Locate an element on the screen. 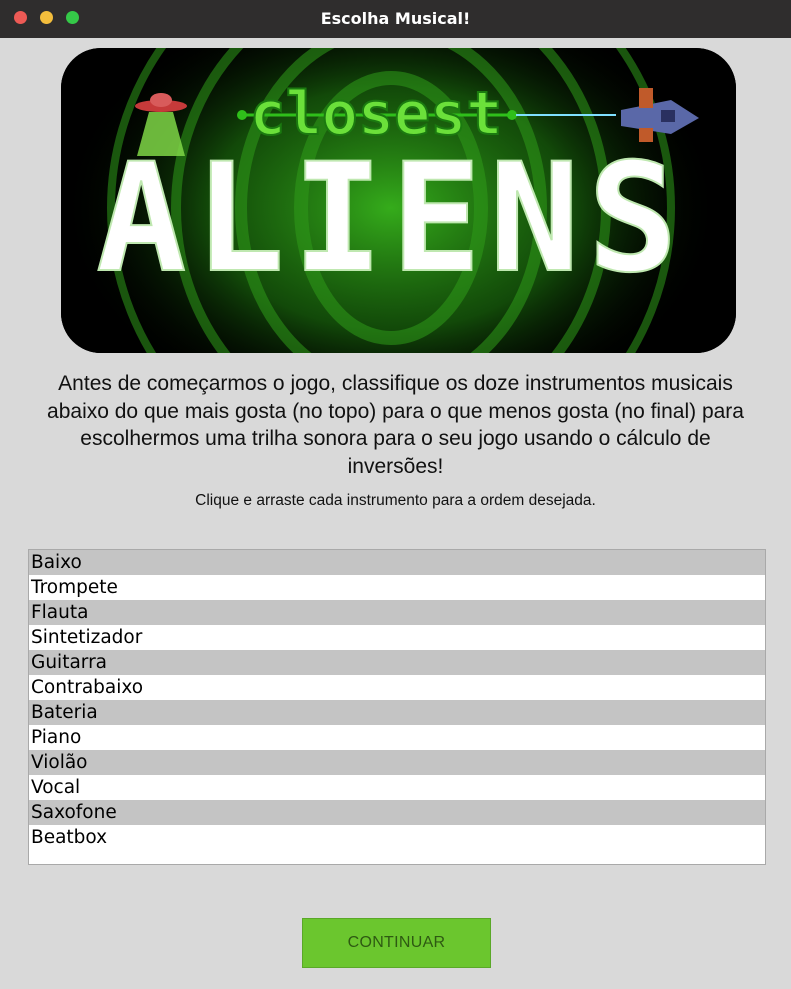 This screenshot has width=791, height=989. list-item: Violão is located at coordinates (397, 762).